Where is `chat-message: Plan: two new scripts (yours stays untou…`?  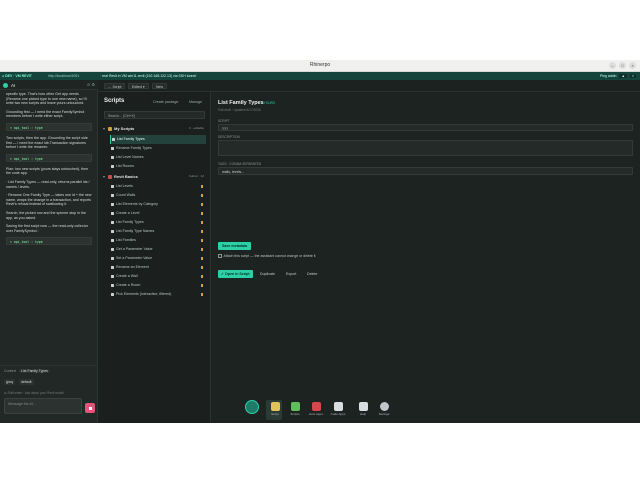
chat-message: Plan: two new scripts (yours stays untou… is located at coordinates (47, 171).